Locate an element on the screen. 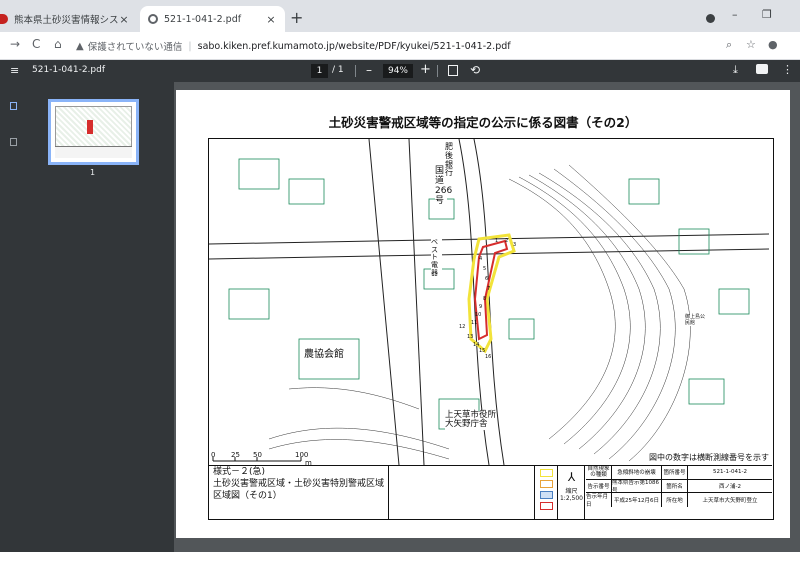 The image size is (800, 566). restore-button: ❐ is located at coordinates (767, 14).